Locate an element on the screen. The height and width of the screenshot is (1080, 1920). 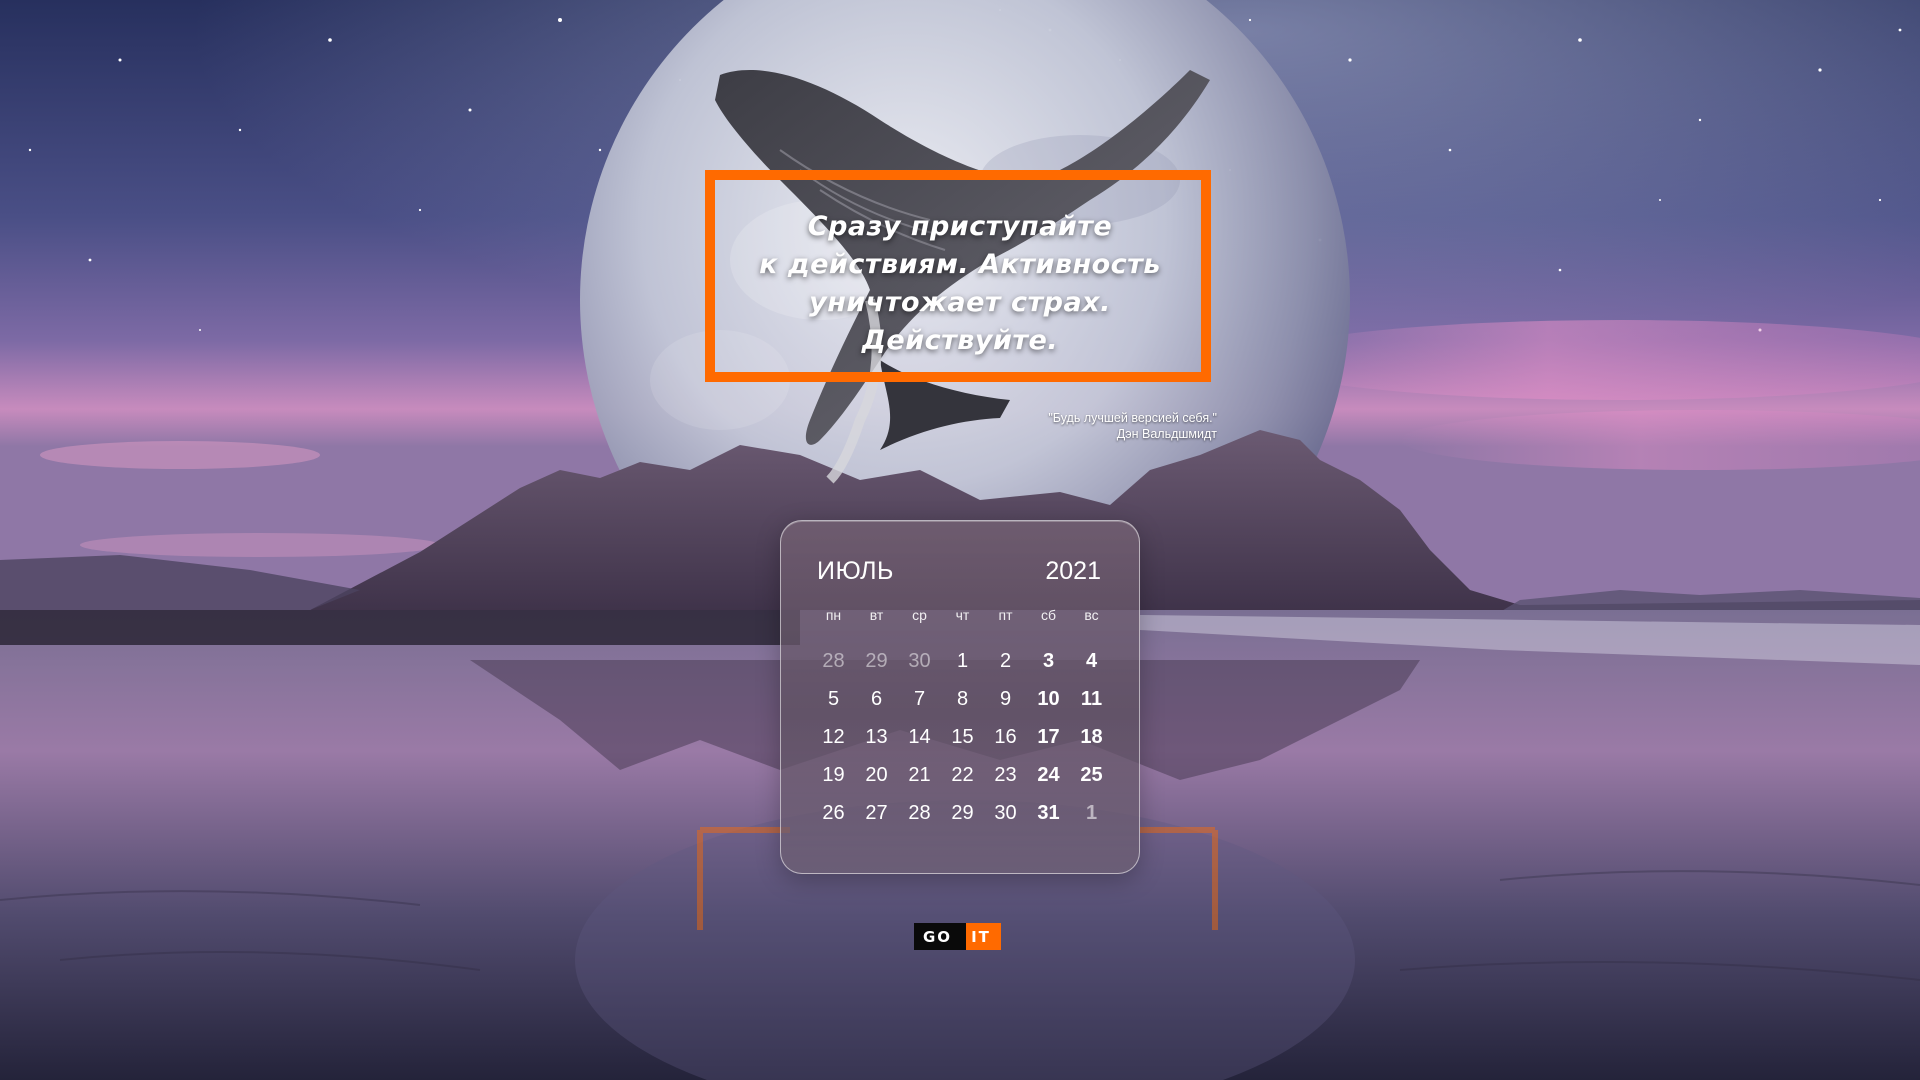
calendar-day: 23 is located at coordinates (1005, 775).